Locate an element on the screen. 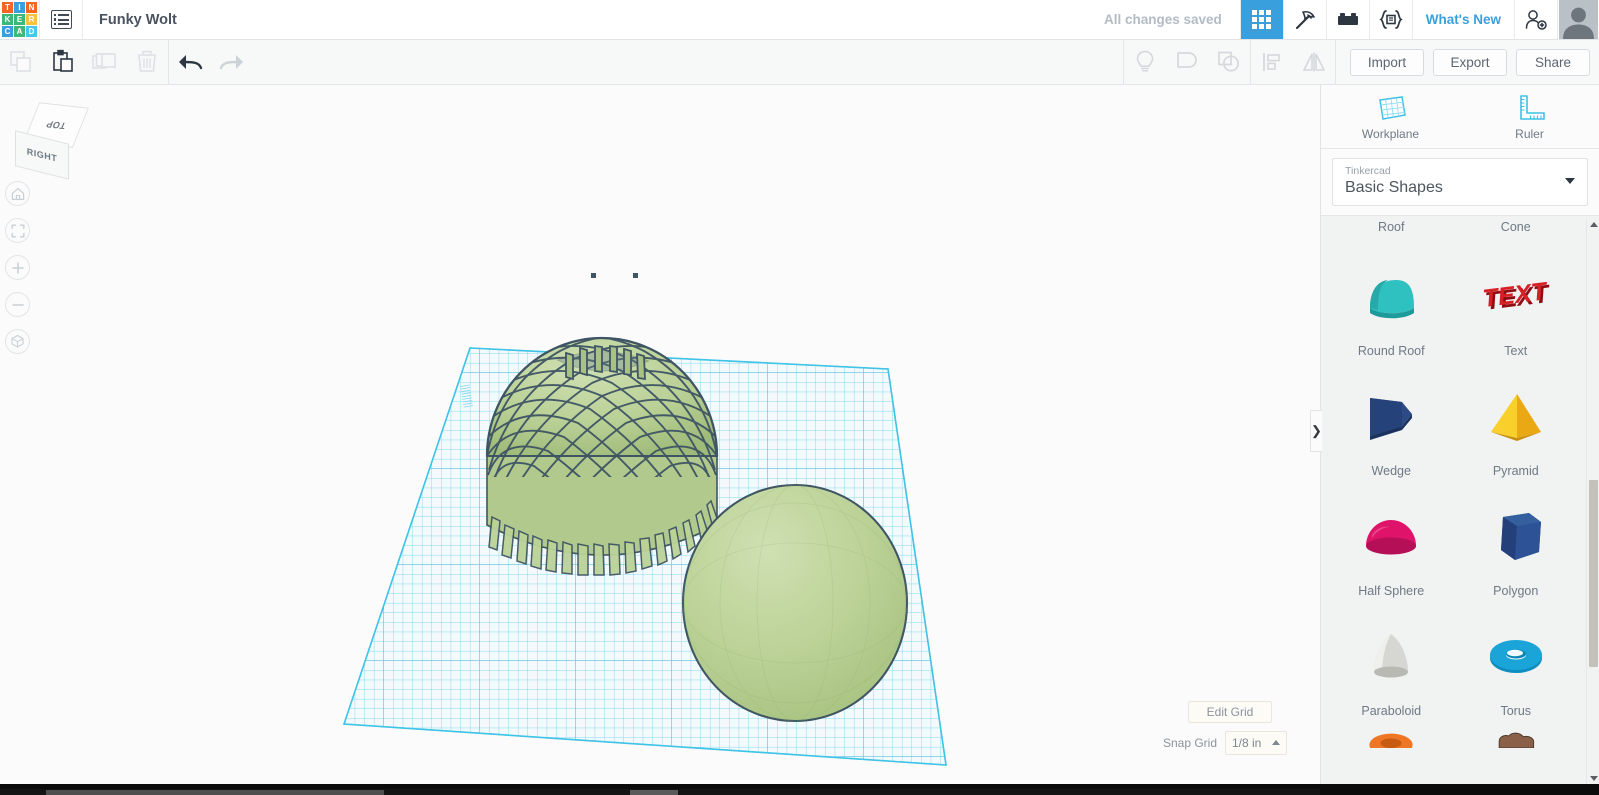 The width and height of the screenshot is (1599, 795). shape-item-round-roof: Round Roof is located at coordinates (1391, 304).